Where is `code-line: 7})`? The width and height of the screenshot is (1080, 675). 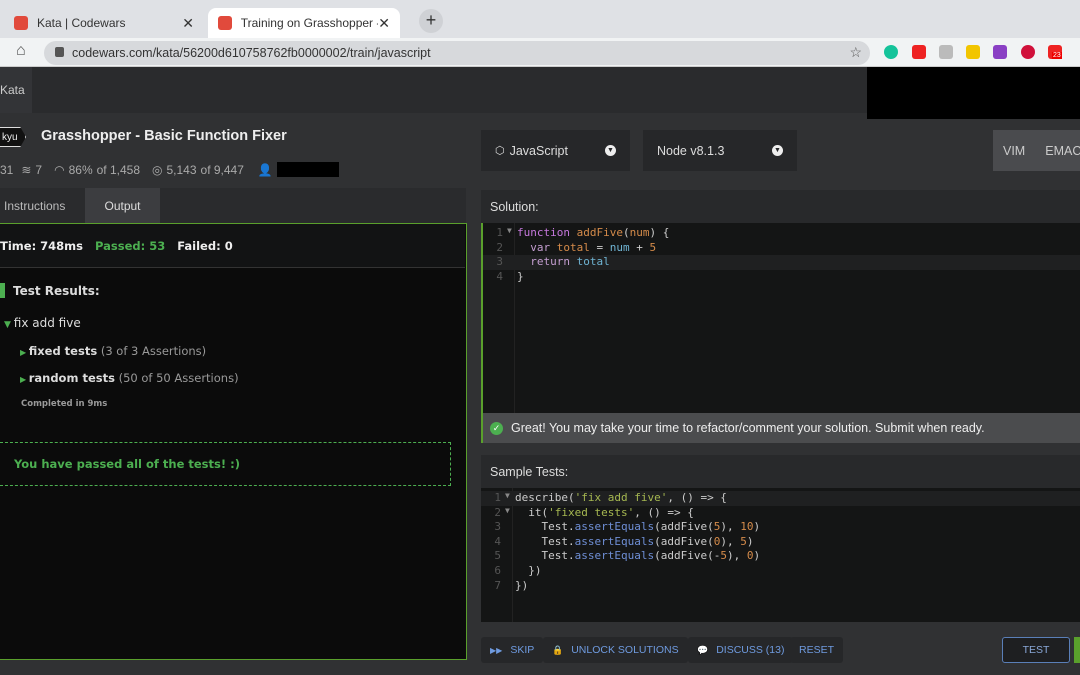 code-line: 7}) is located at coordinates (780, 586).